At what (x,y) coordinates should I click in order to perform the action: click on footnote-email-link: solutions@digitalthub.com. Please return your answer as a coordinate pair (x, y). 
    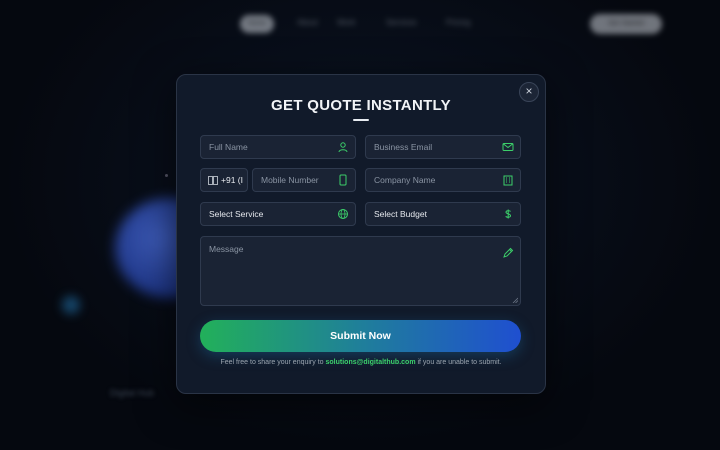
    Looking at the image, I should click on (371, 362).